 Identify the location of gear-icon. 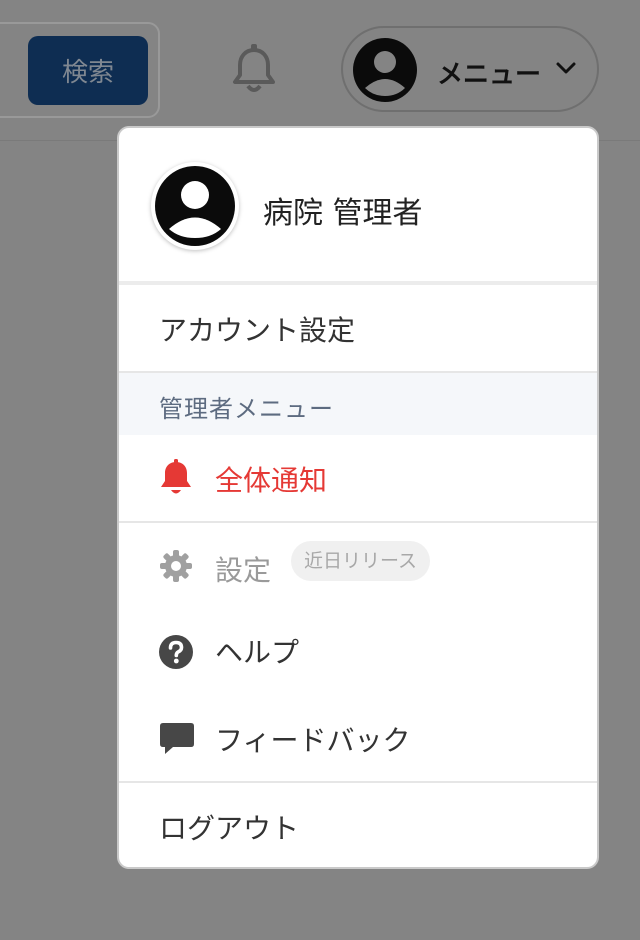
(176, 568).